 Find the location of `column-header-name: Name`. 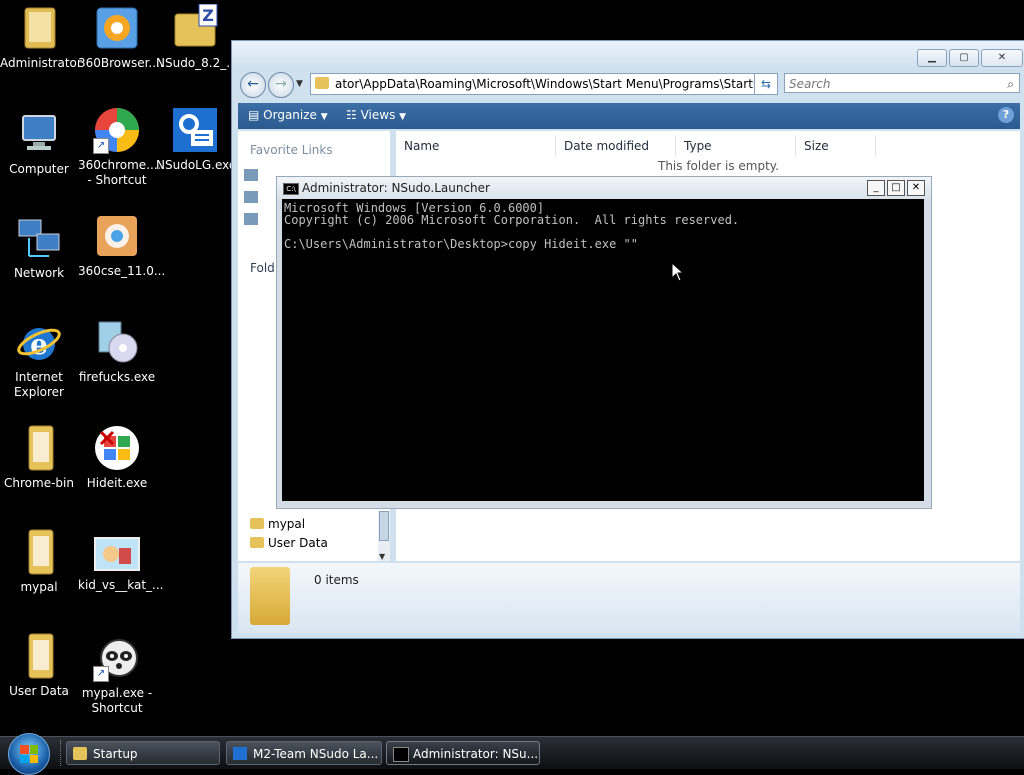

column-header-name: Name is located at coordinates (476, 146).